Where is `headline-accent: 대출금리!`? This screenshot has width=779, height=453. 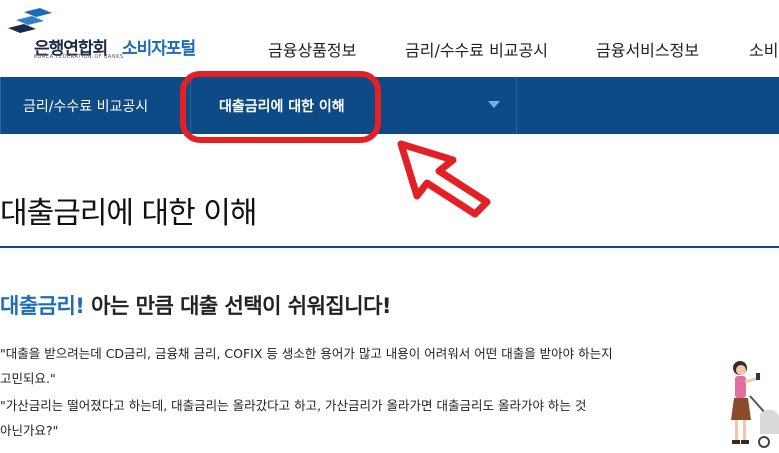
headline-accent: 대출금리! is located at coordinates (42, 306).